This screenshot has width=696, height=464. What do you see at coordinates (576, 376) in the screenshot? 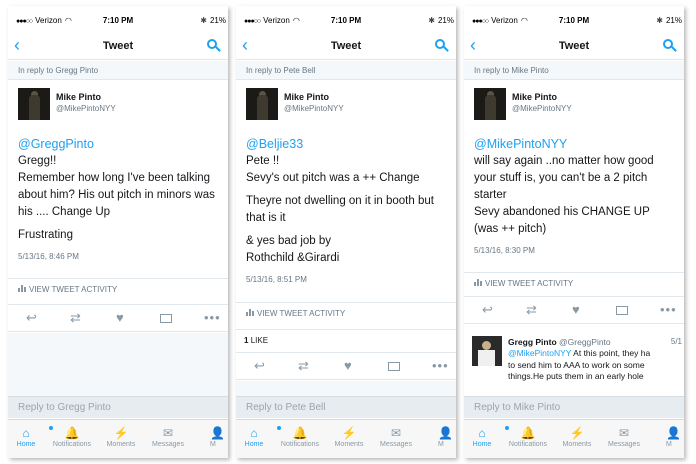
I see `related-line: things.He puts them in an early hole` at bounding box center [576, 376].